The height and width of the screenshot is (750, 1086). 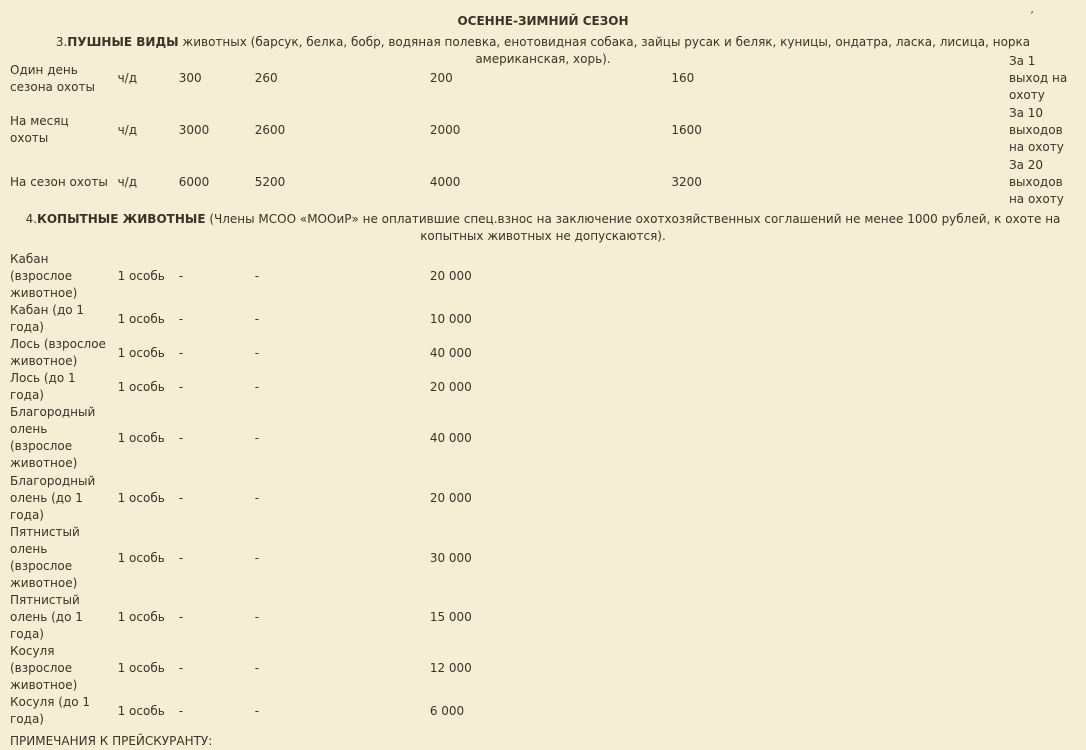 What do you see at coordinates (266, 78) in the screenshot?
I see `fur-cell-v2: 260` at bounding box center [266, 78].